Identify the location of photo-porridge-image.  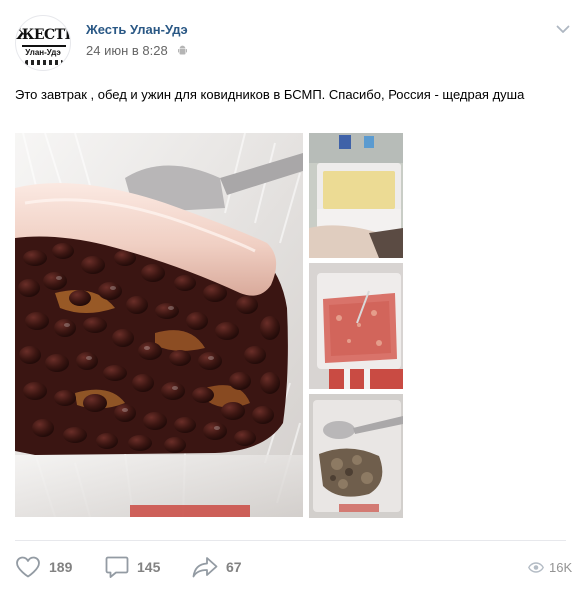
(356, 195).